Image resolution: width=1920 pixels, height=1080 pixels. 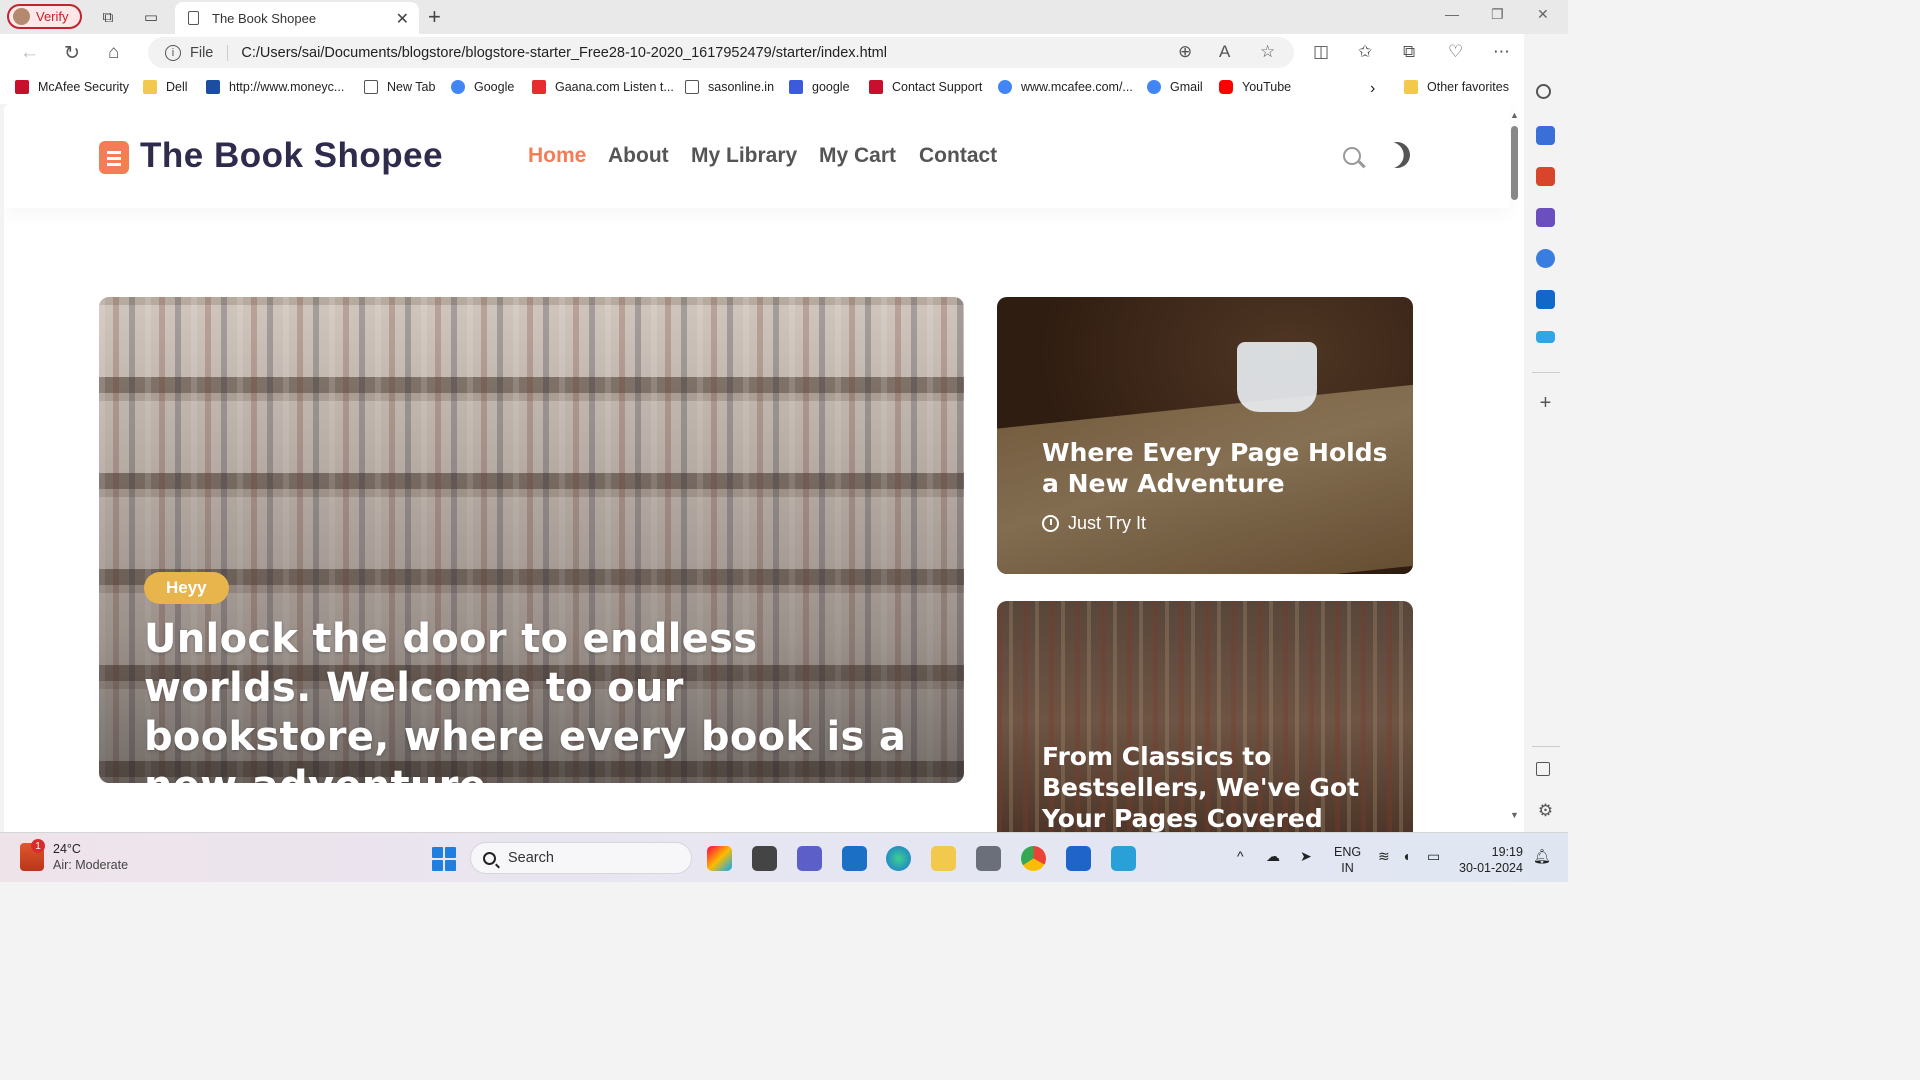 What do you see at coordinates (1224, 52) in the screenshot?
I see `read-aloud-icon: A` at bounding box center [1224, 52].